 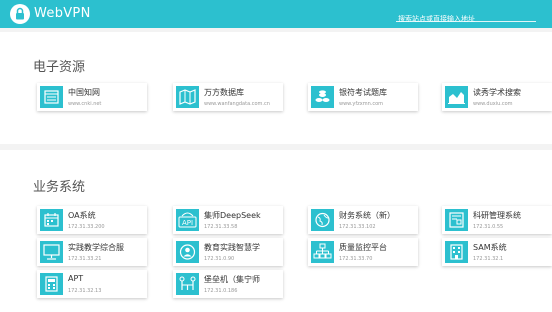 I want to click on system-card-practice: 实践教学综合服 172.31.33.21, so click(x=92, y=252).